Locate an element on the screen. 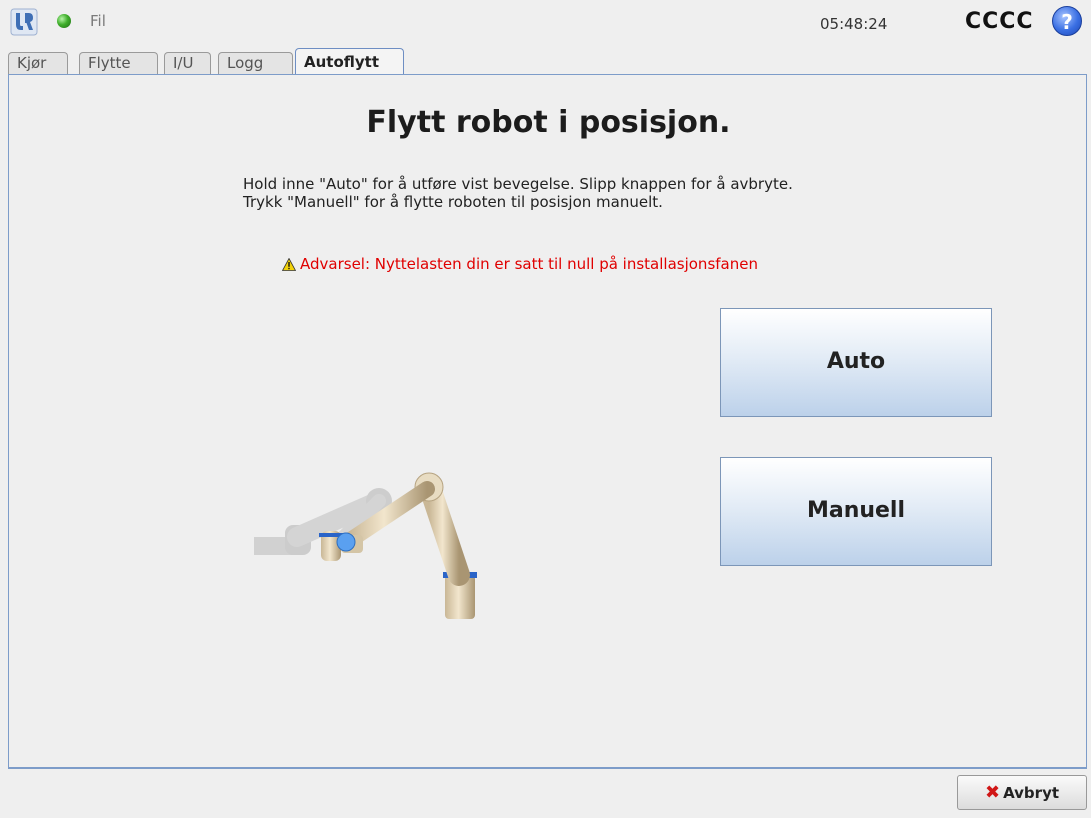 The width and height of the screenshot is (1091, 818). help-icon: ? is located at coordinates (1067, 21).